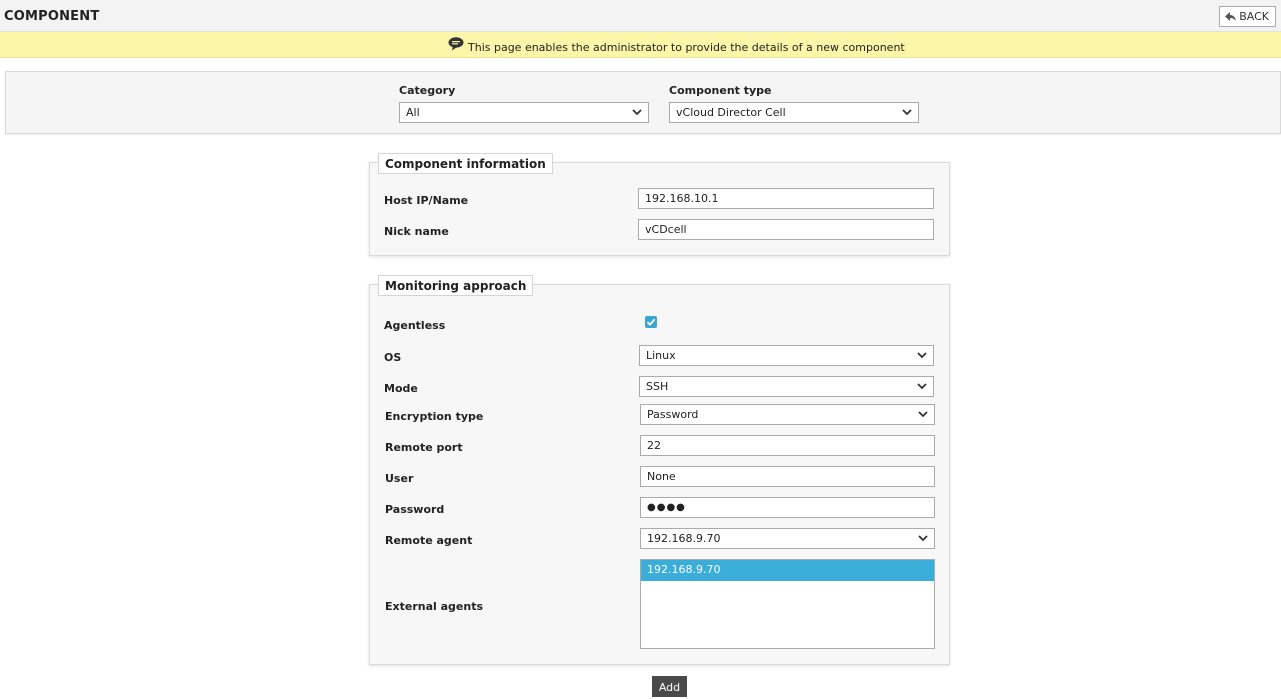  Describe the element at coordinates (731, 112) in the screenshot. I see `component-type-value: vCloud Director Cell` at that location.